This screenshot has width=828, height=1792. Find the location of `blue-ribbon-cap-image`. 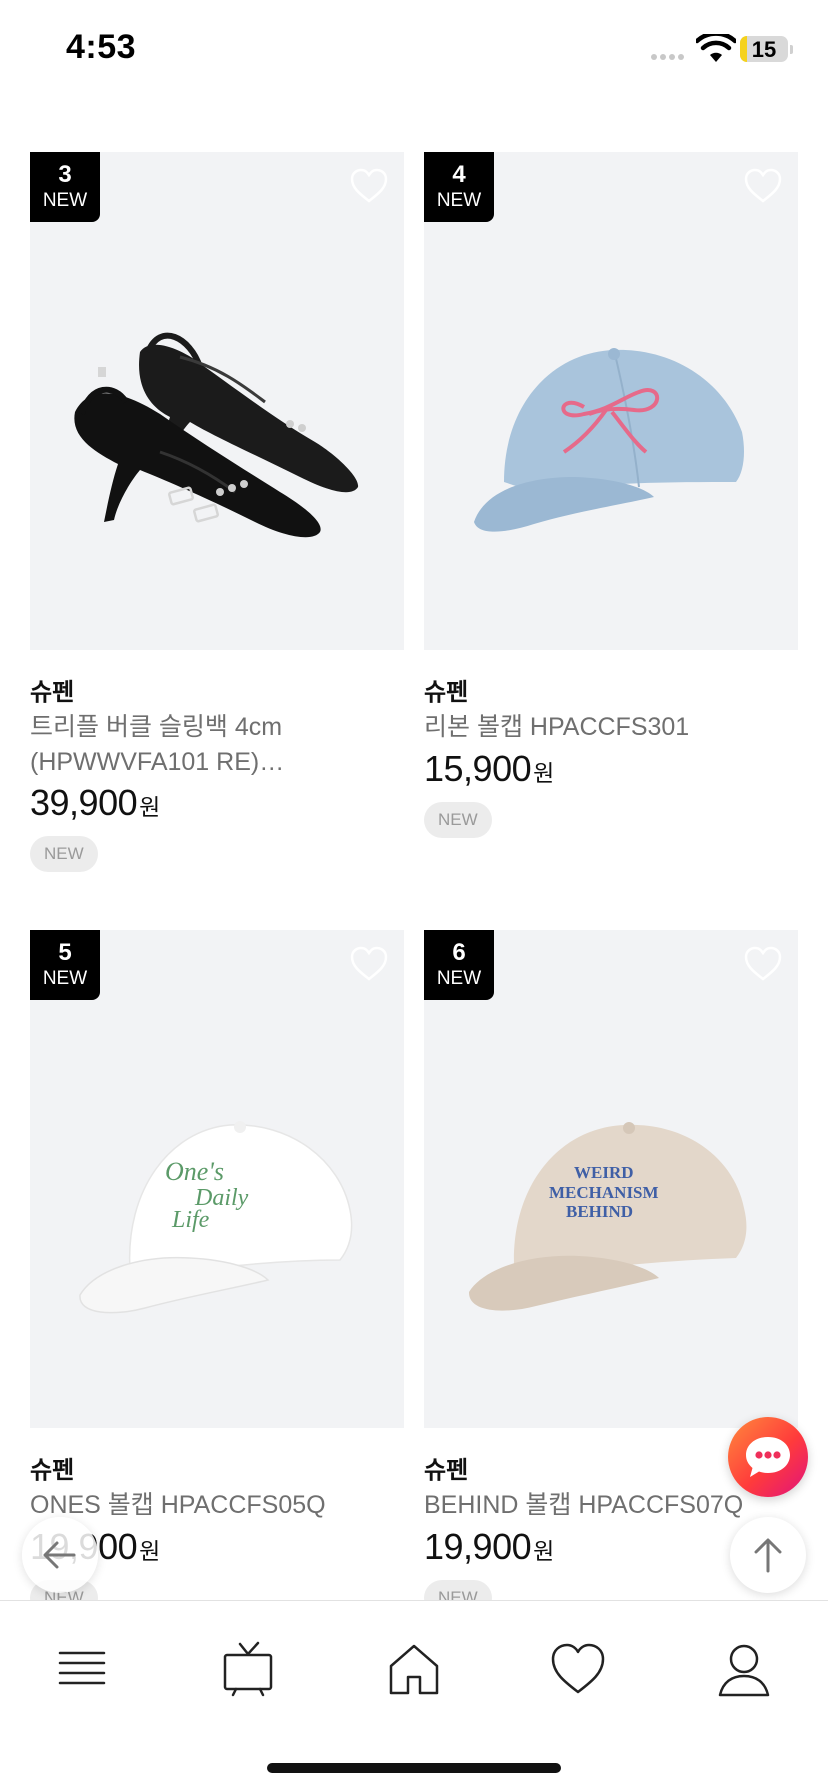

blue-ribbon-cap-image is located at coordinates (609, 440).